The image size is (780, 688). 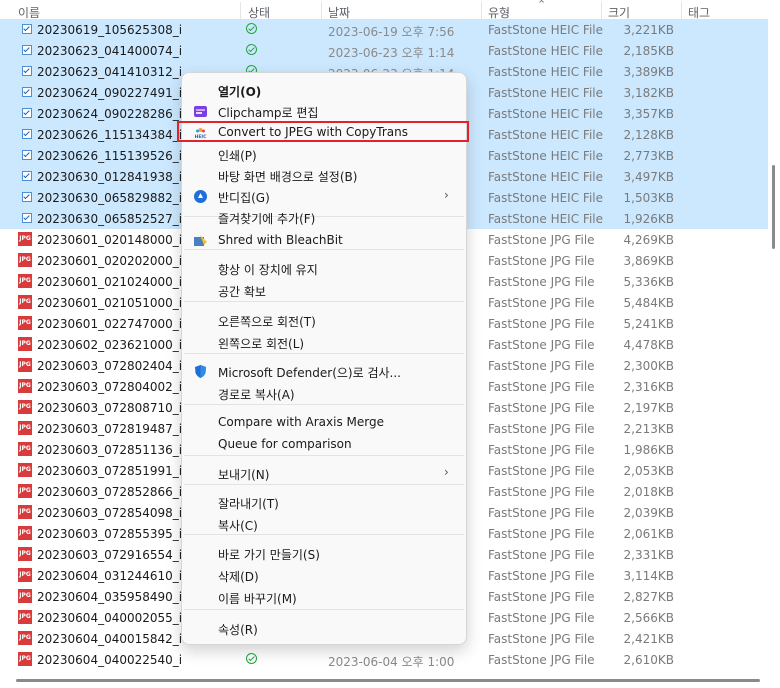 What do you see at coordinates (109, 72) in the screenshot?
I see `file-name: 20230623_041410312_iOS.heic` at bounding box center [109, 72].